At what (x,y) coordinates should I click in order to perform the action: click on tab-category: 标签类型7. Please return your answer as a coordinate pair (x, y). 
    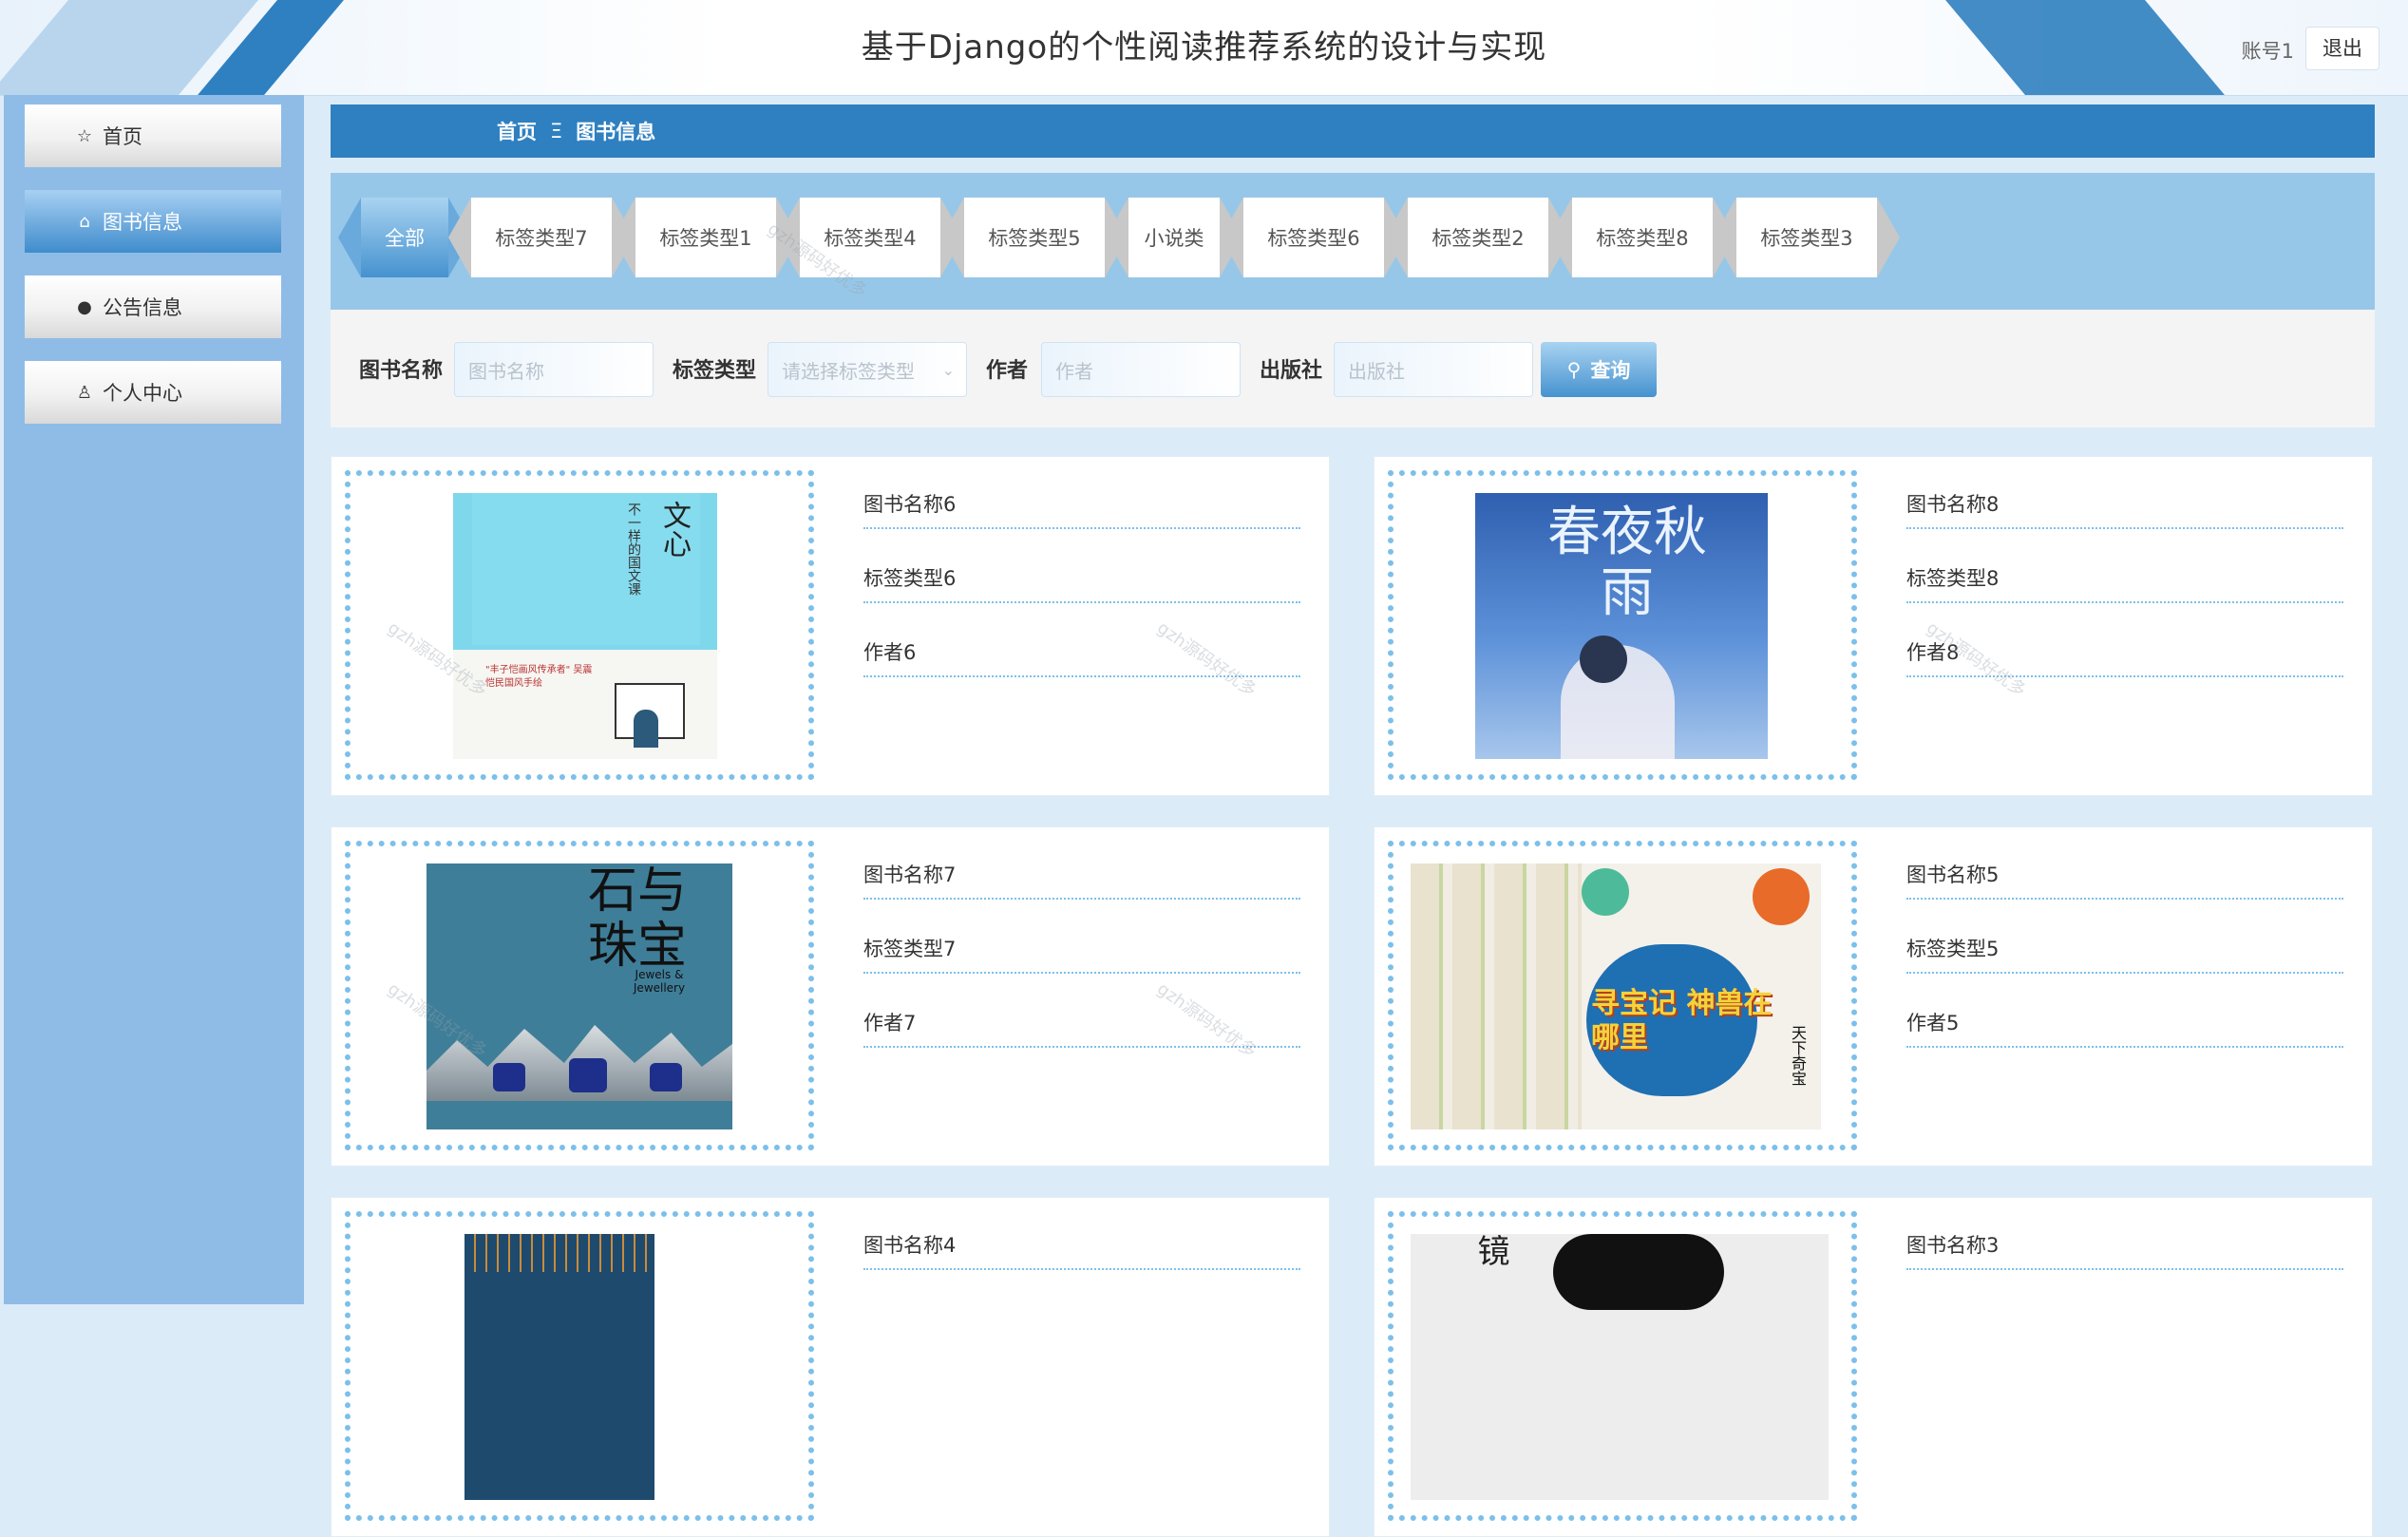
    Looking at the image, I should click on (541, 238).